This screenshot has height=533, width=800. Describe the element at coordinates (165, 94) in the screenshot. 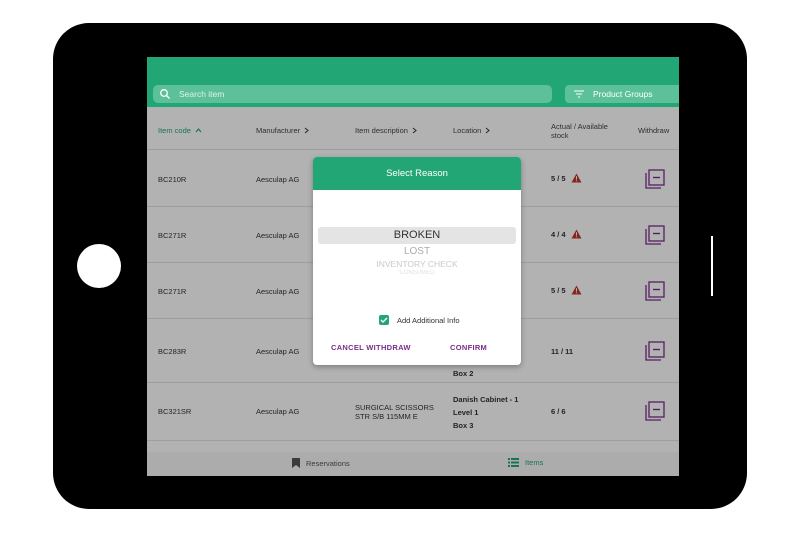

I see `search-icon` at that location.